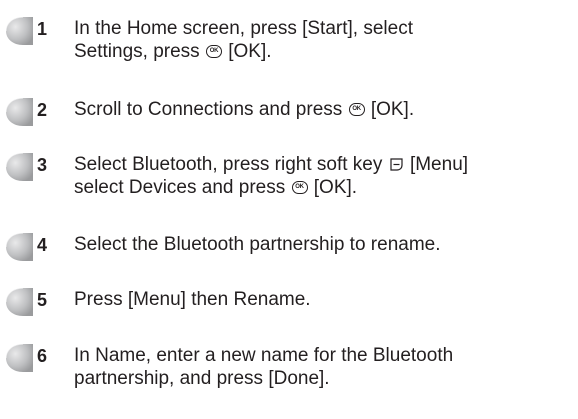 This screenshot has width=578, height=419. I want to click on step-number: 2, so click(42, 110).